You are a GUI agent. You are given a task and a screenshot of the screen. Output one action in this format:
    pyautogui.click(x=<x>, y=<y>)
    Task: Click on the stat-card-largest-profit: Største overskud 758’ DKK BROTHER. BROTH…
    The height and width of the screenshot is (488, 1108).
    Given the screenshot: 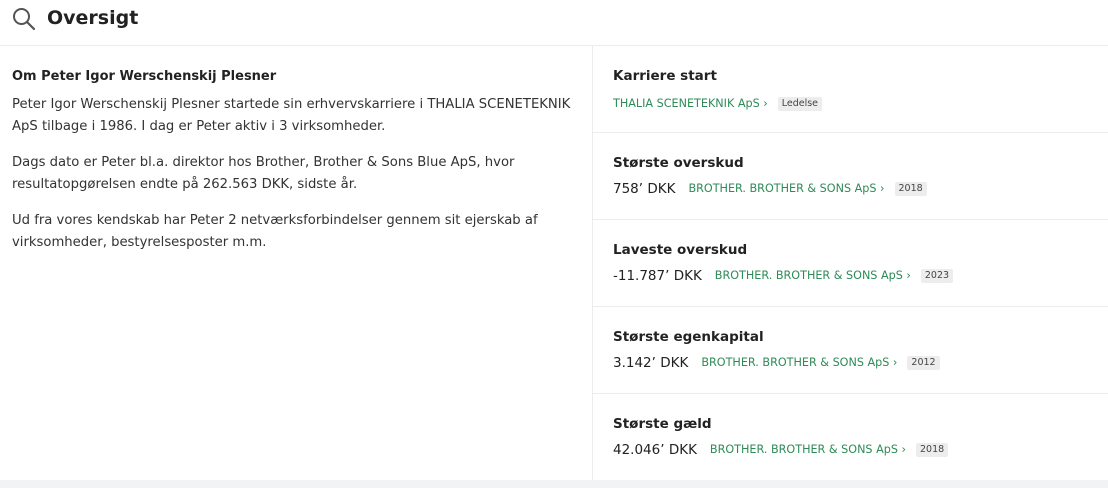 What is the action you would take?
    pyautogui.click(x=850, y=176)
    